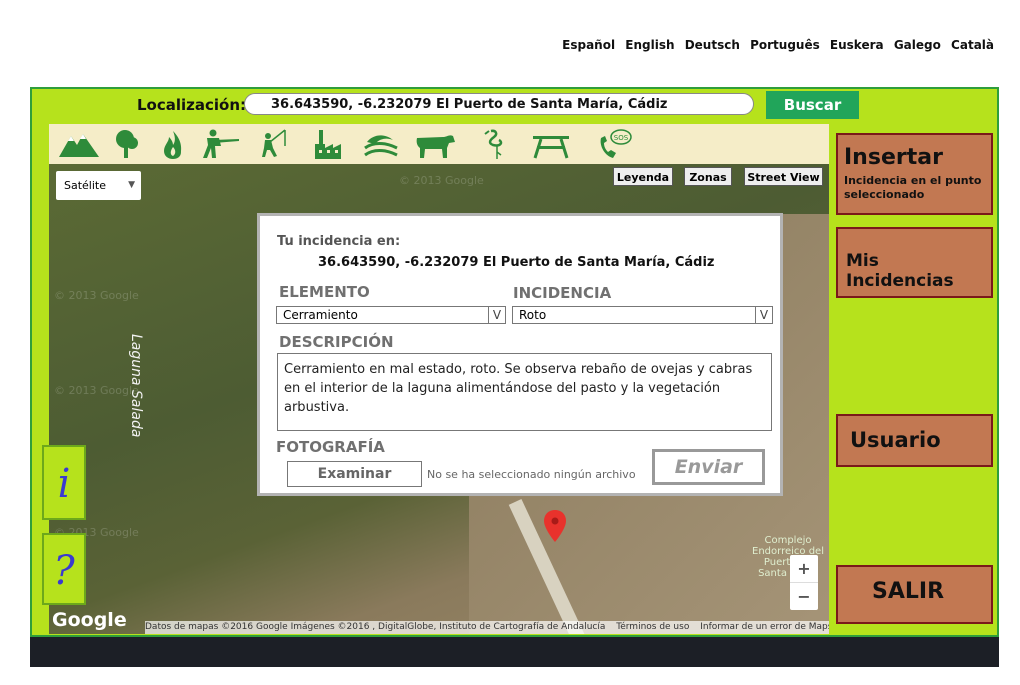 The height and width of the screenshot is (685, 1020). Describe the element at coordinates (712, 45) in the screenshot. I see `lang-de: Deutsch` at that location.